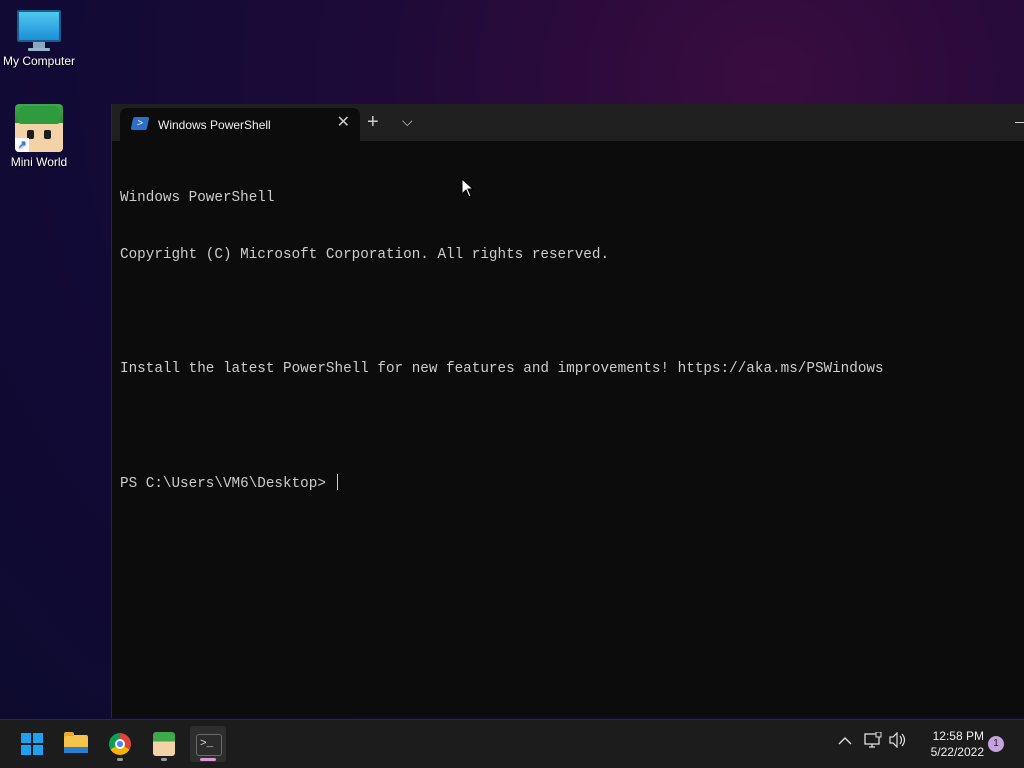 The width and height of the screenshot is (1024, 768). I want to click on tab-windows-powershell: > Windows PowerShell ✕, so click(240, 124).